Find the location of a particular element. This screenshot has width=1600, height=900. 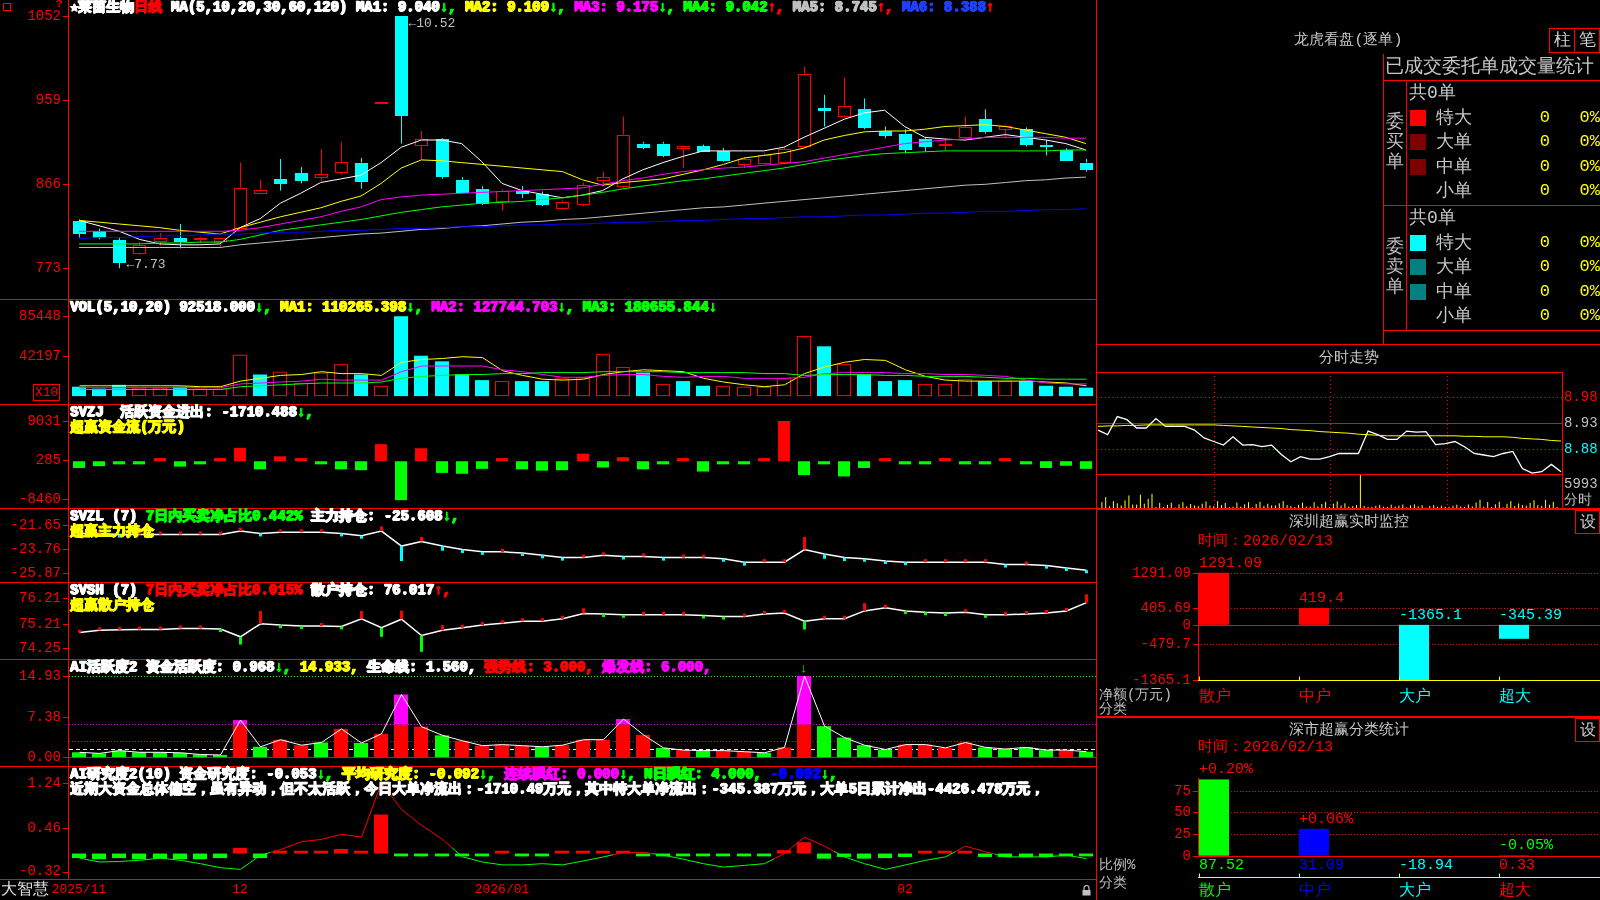

volume-max-label: 5993 is located at coordinates (1580, 484).